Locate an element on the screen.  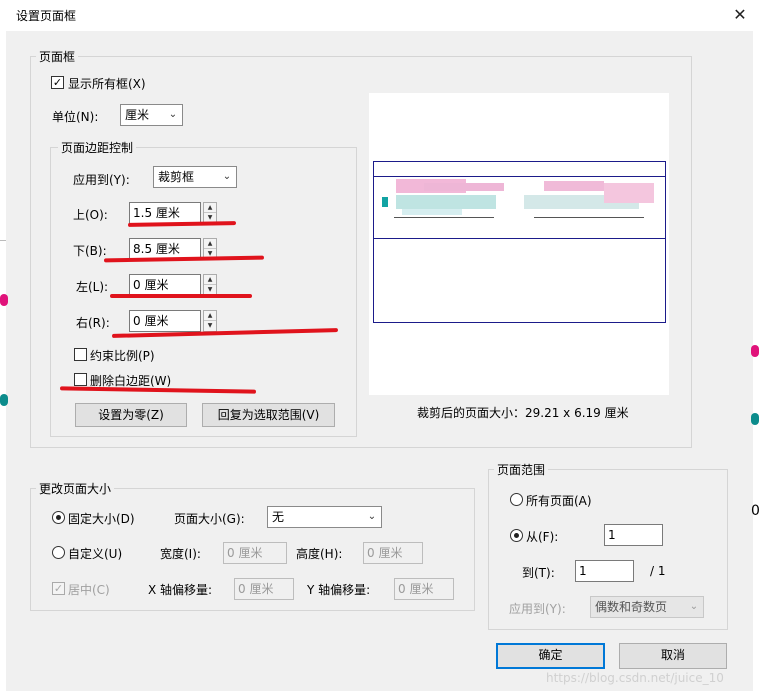
left-margin-spinner: ▲ ▼ is located at coordinates (210, 285).